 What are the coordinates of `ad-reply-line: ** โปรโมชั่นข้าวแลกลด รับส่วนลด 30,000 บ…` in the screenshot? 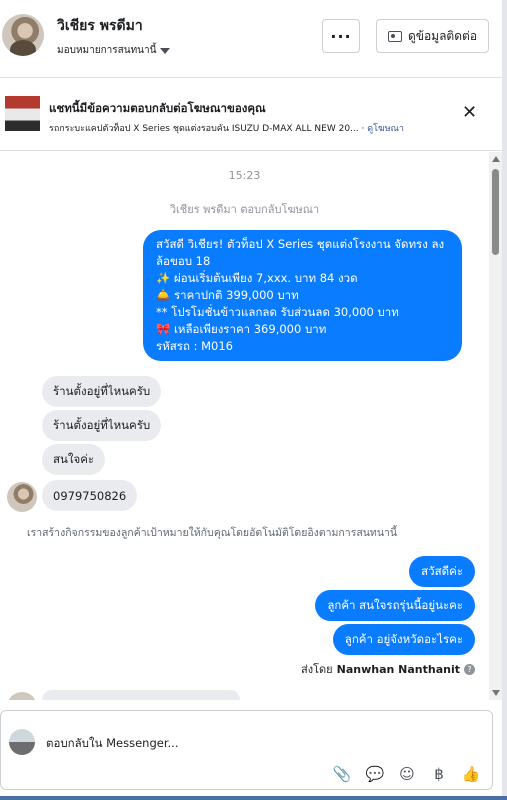 It's located at (277, 312).